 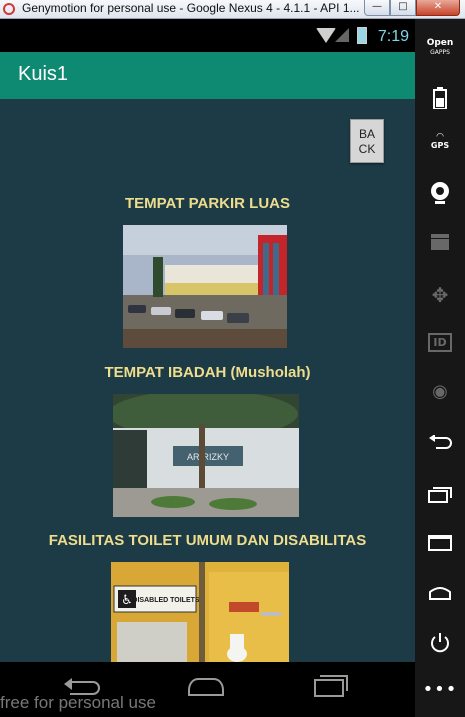 What do you see at coordinates (331, 686) in the screenshot?
I see `nav-recent-apps-icon` at bounding box center [331, 686].